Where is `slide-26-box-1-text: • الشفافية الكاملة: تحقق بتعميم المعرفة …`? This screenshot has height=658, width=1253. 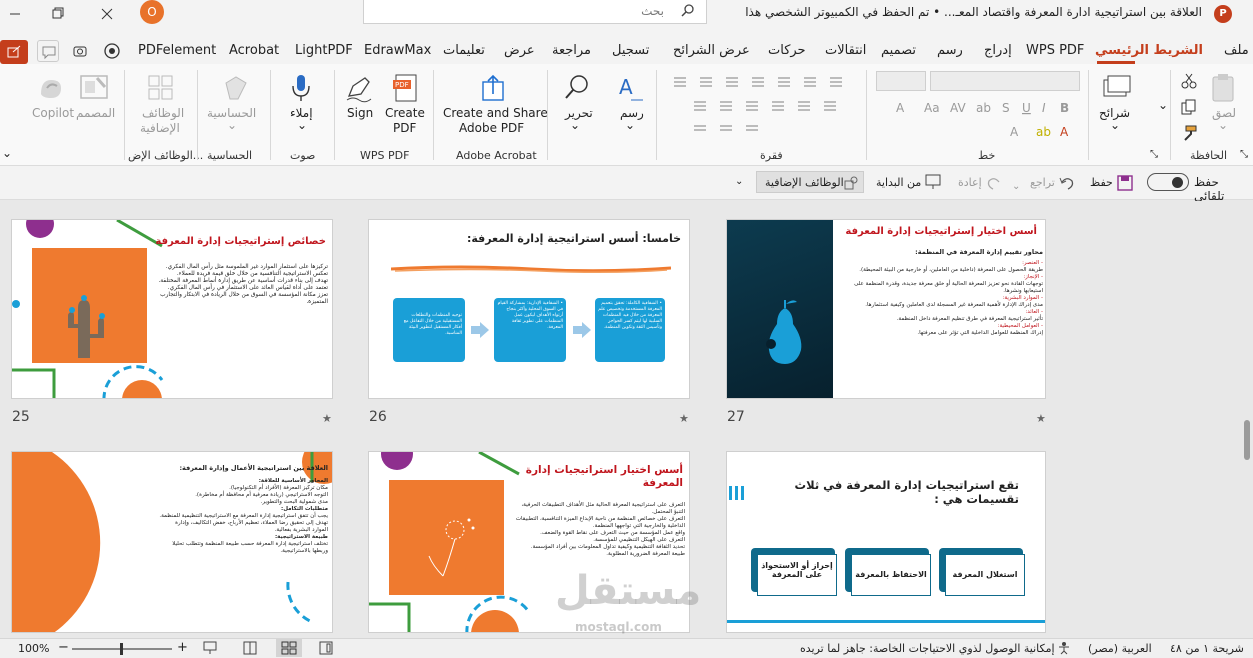
slide-26-box-1-text: • الشفافية الكاملة: تحقق بتعميم المعرفة … is located at coordinates (630, 315).